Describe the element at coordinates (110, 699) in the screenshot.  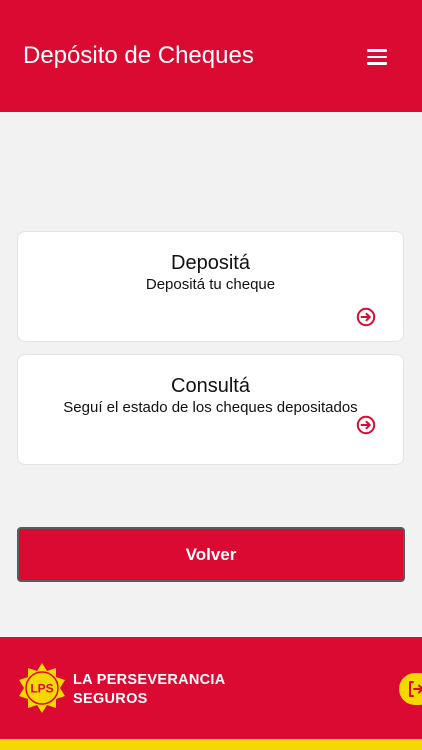
I see `brand-line-2: SEGUROS` at that location.